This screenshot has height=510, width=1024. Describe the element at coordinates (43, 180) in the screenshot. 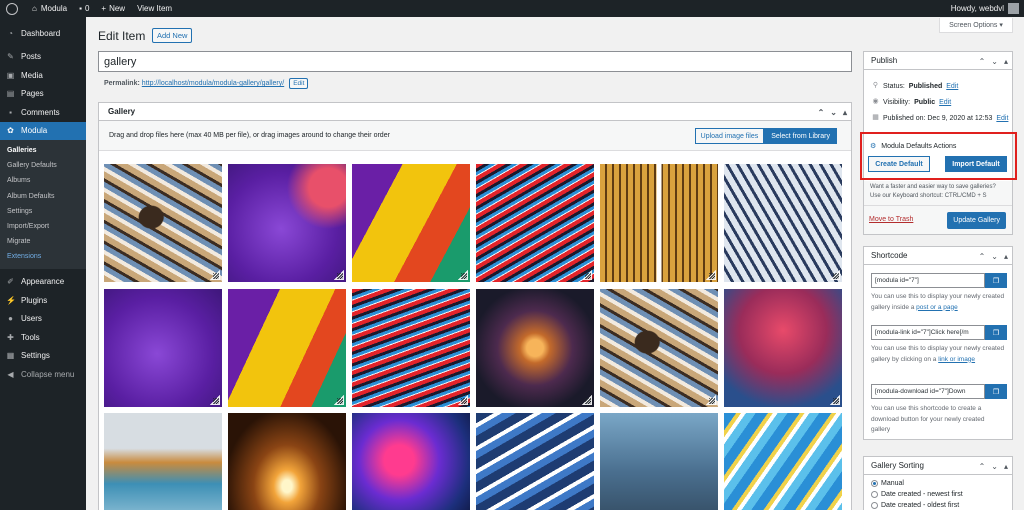

I see `submenu-albums: Albums` at that location.